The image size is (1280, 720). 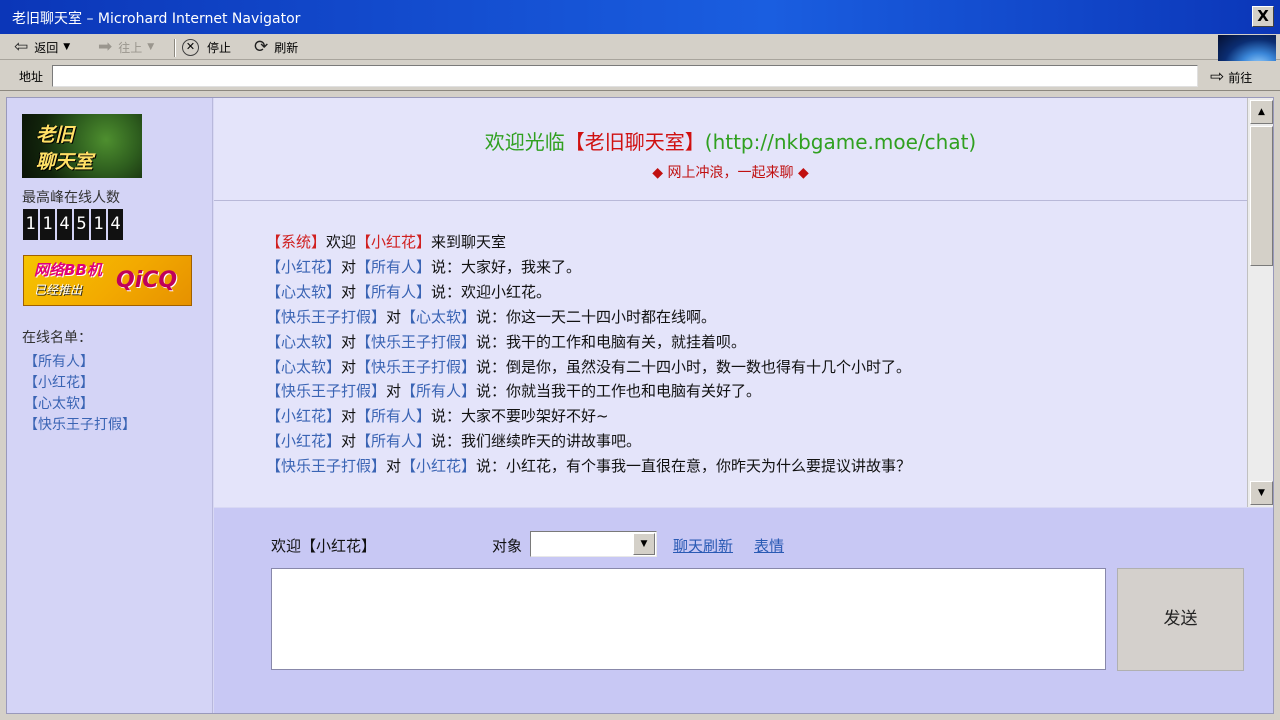 I want to click on online-list-title: 在线名单：, so click(x=57, y=338).